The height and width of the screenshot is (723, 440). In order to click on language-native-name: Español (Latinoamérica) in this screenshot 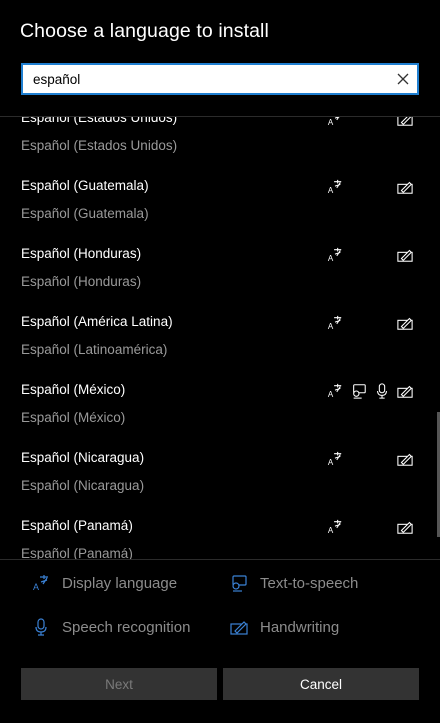, I will do `click(94, 349)`.